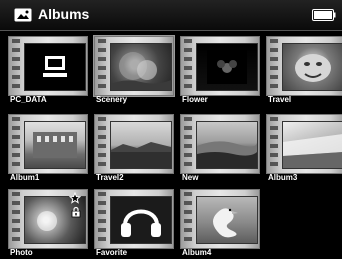  I want to click on album-label: PC_DATA, so click(28, 99).